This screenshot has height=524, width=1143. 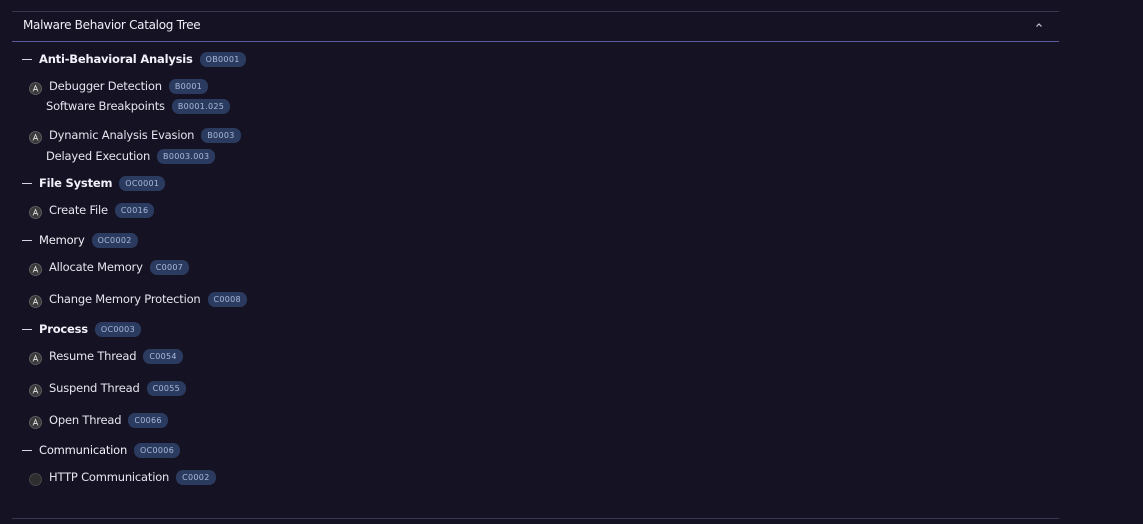 What do you see at coordinates (1039, 25) in the screenshot?
I see `chevron-up-icon` at bounding box center [1039, 25].